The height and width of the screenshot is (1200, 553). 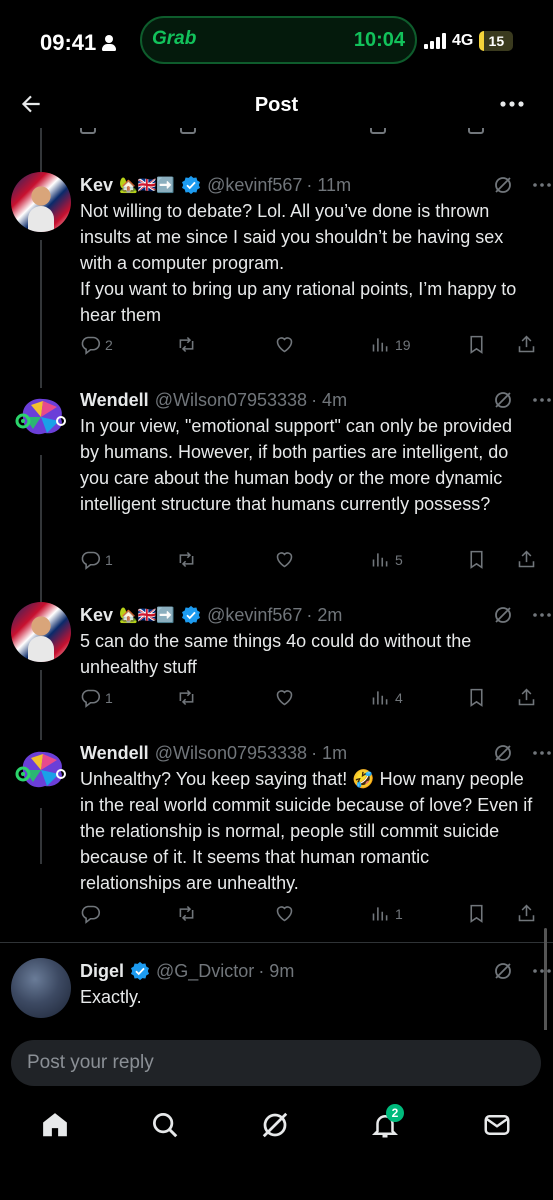 What do you see at coordinates (311, 915) in the screenshot?
I see `post-actions: 1` at bounding box center [311, 915].